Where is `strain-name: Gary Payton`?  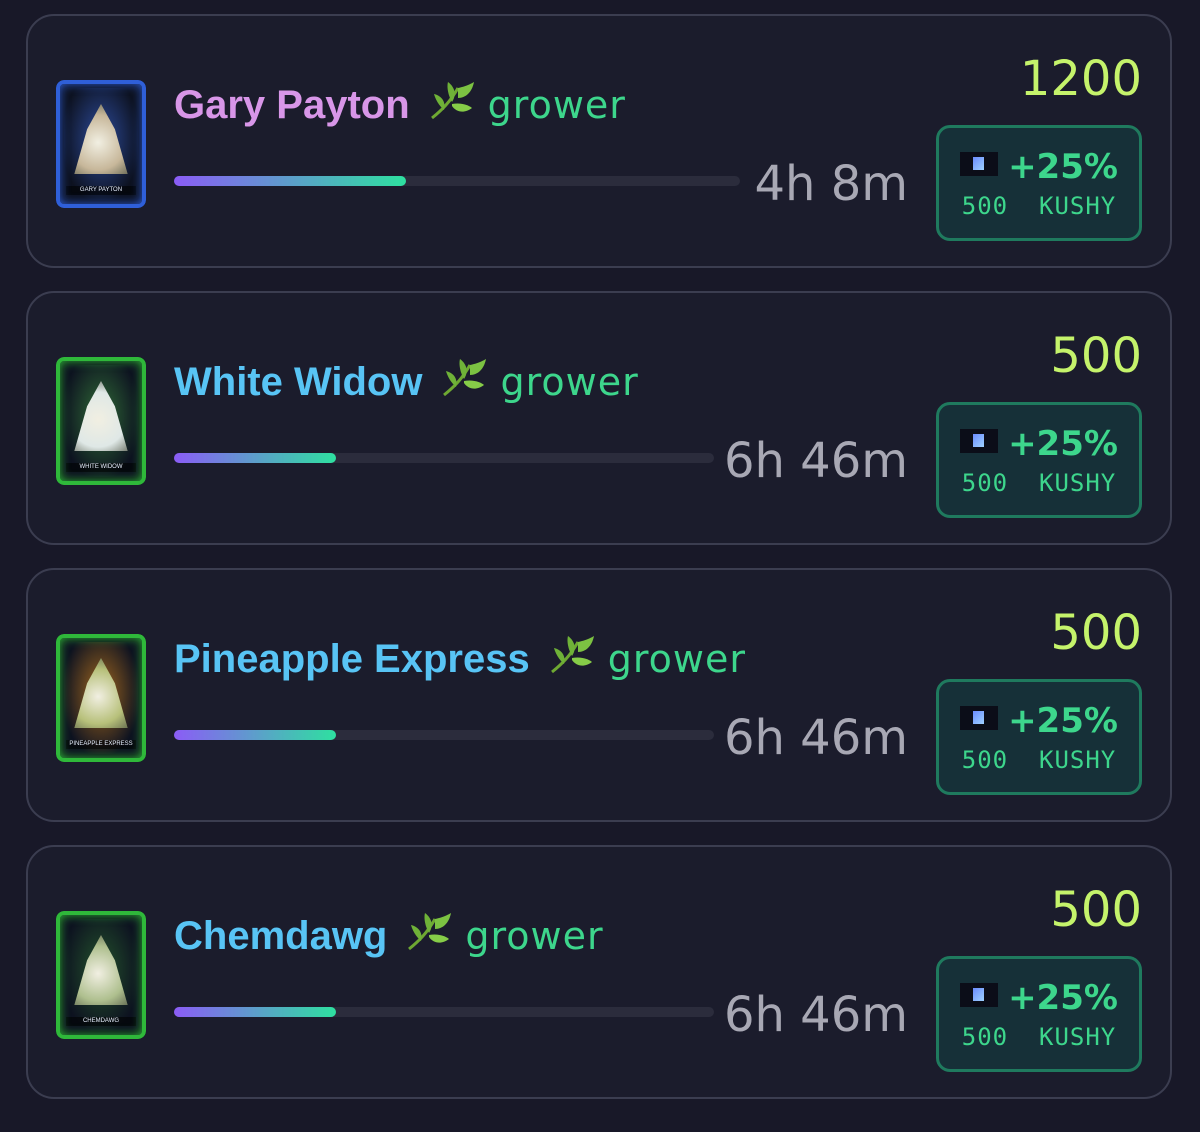
strain-name: Gary Payton is located at coordinates (292, 105).